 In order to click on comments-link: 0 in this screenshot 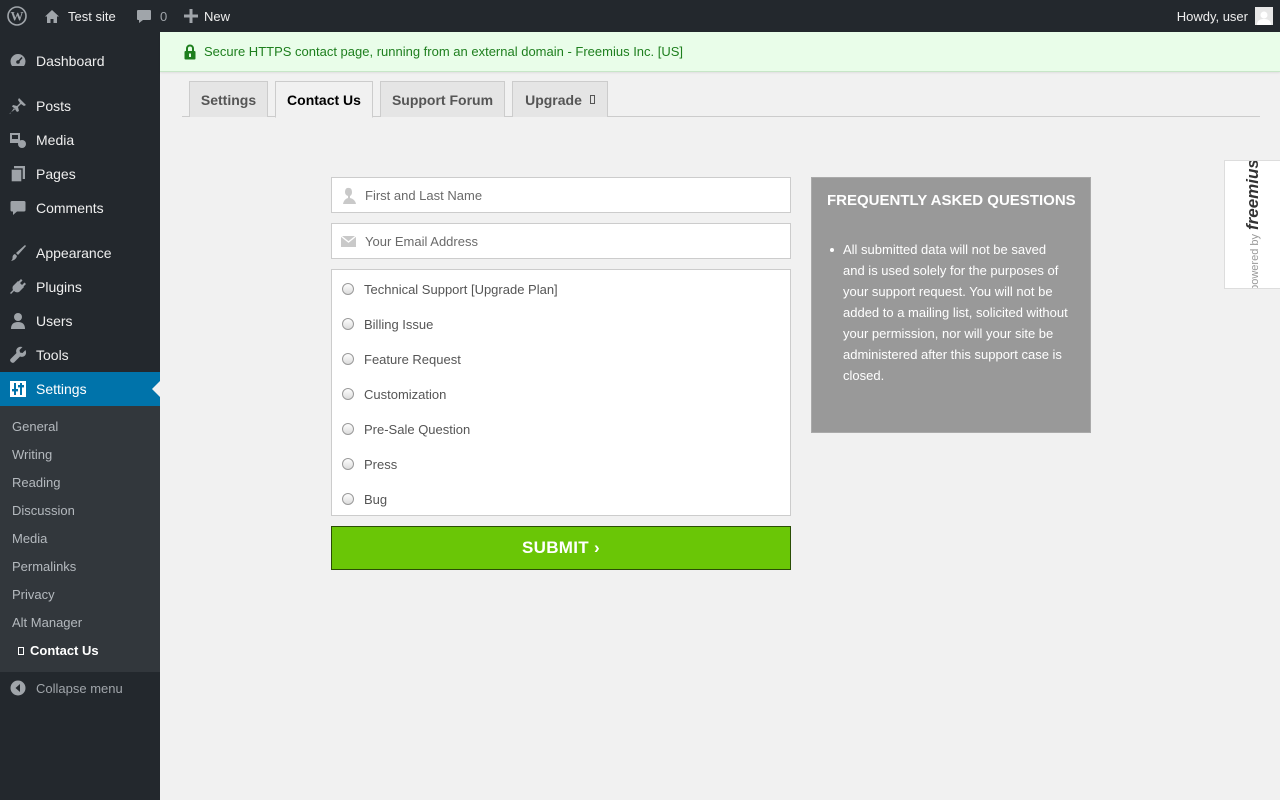, I will do `click(151, 16)`.